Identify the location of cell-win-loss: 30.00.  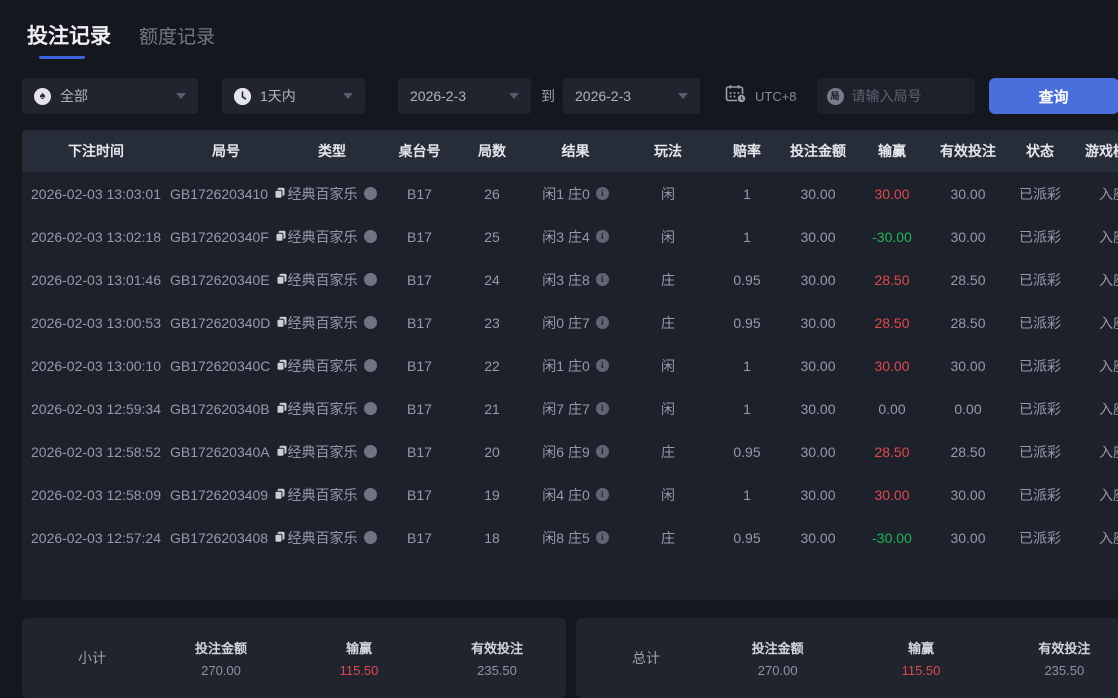
(892, 193).